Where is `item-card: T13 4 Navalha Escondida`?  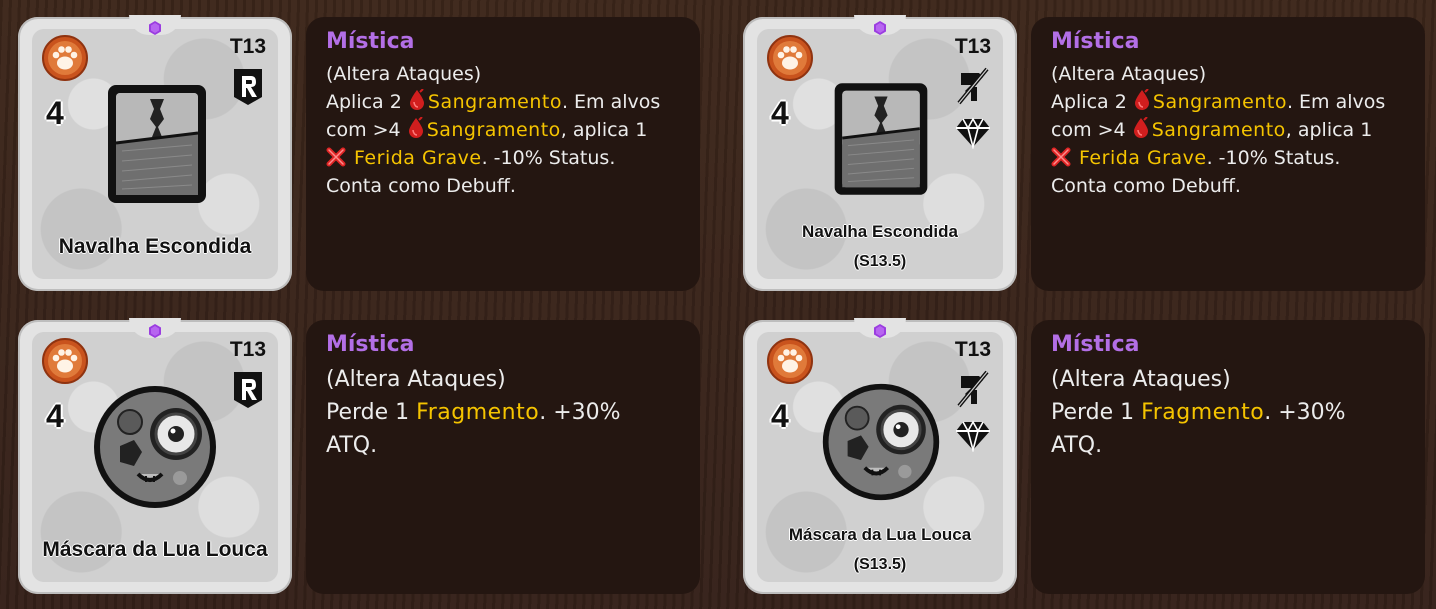 item-card: T13 4 Navalha Escondida is located at coordinates (155, 153).